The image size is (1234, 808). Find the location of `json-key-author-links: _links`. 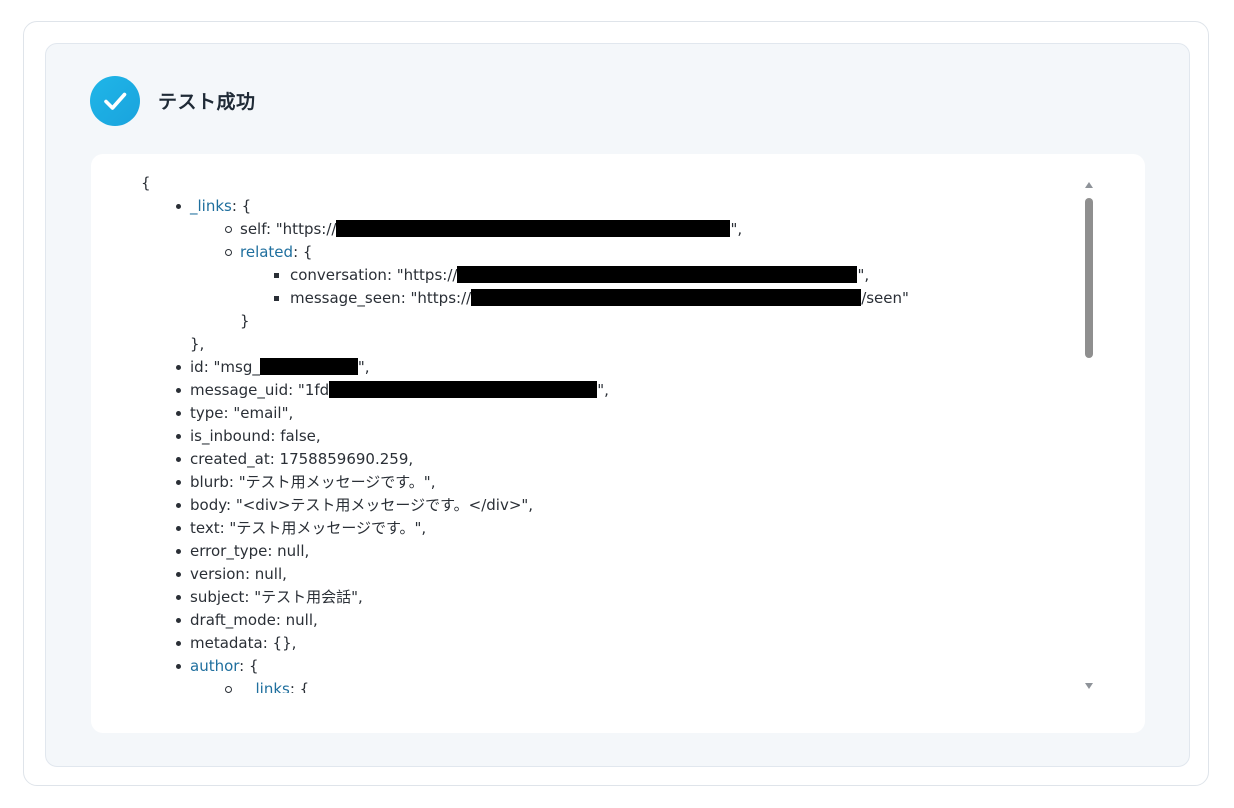

json-key-author-links: _links is located at coordinates (269, 686).